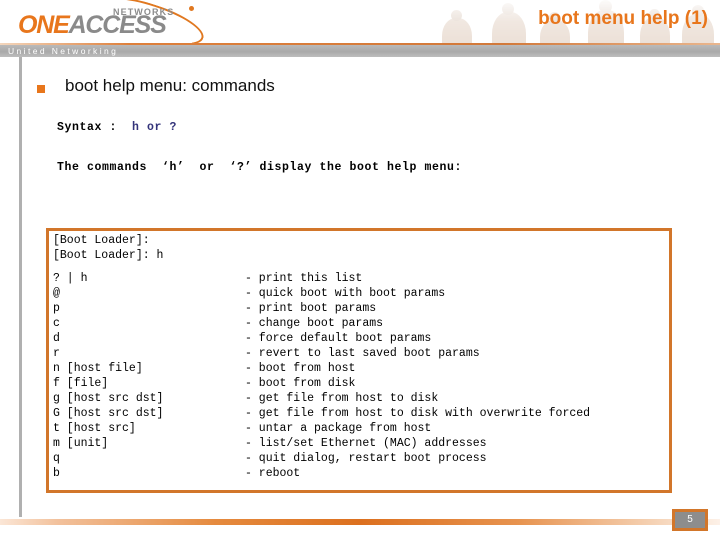  Describe the element at coordinates (81, 383) in the screenshot. I see `command-key: f [file]` at that location.